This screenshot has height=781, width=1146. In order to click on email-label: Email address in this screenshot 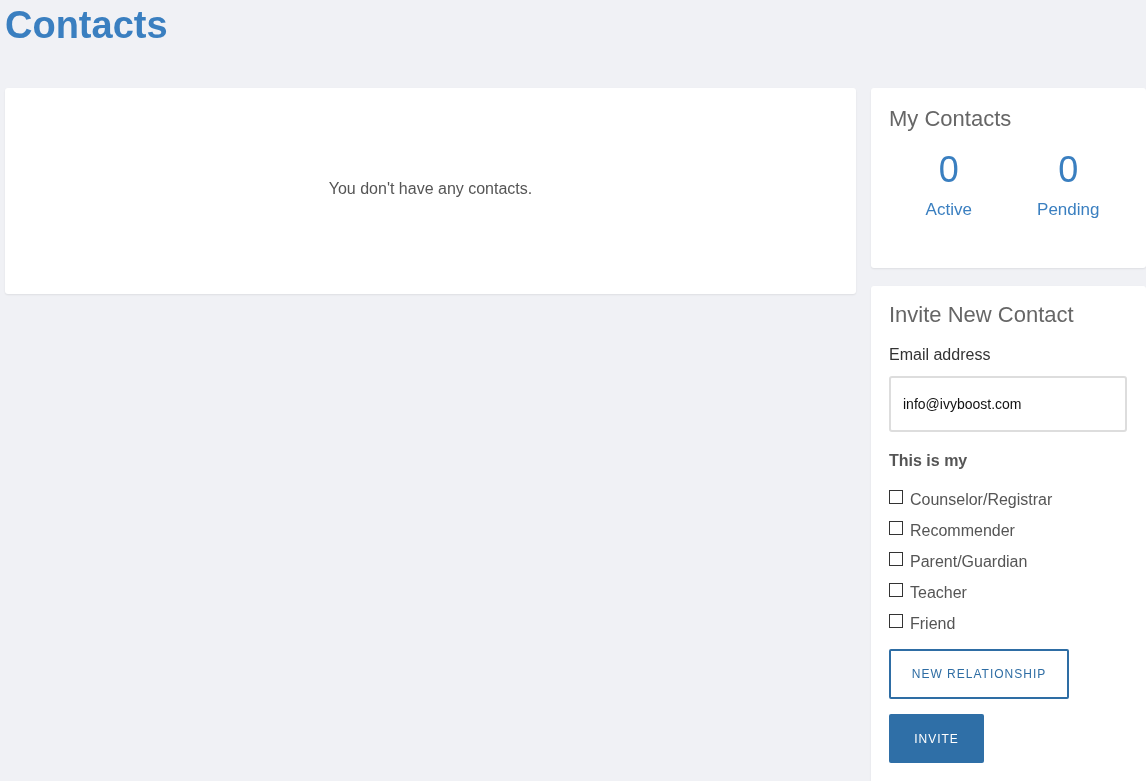, I will do `click(940, 355)`.